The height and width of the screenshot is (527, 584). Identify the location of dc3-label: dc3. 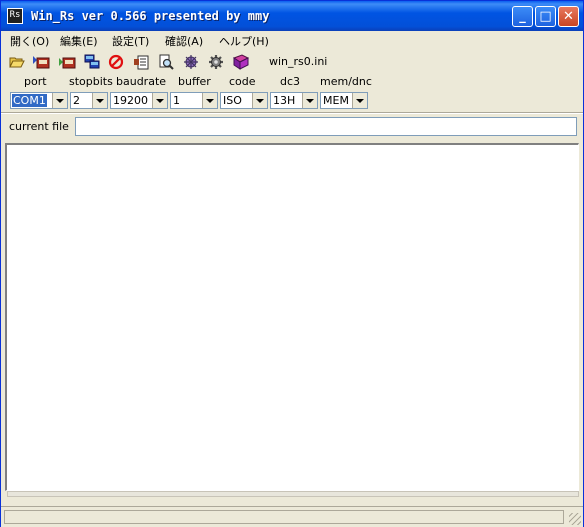
(290, 81).